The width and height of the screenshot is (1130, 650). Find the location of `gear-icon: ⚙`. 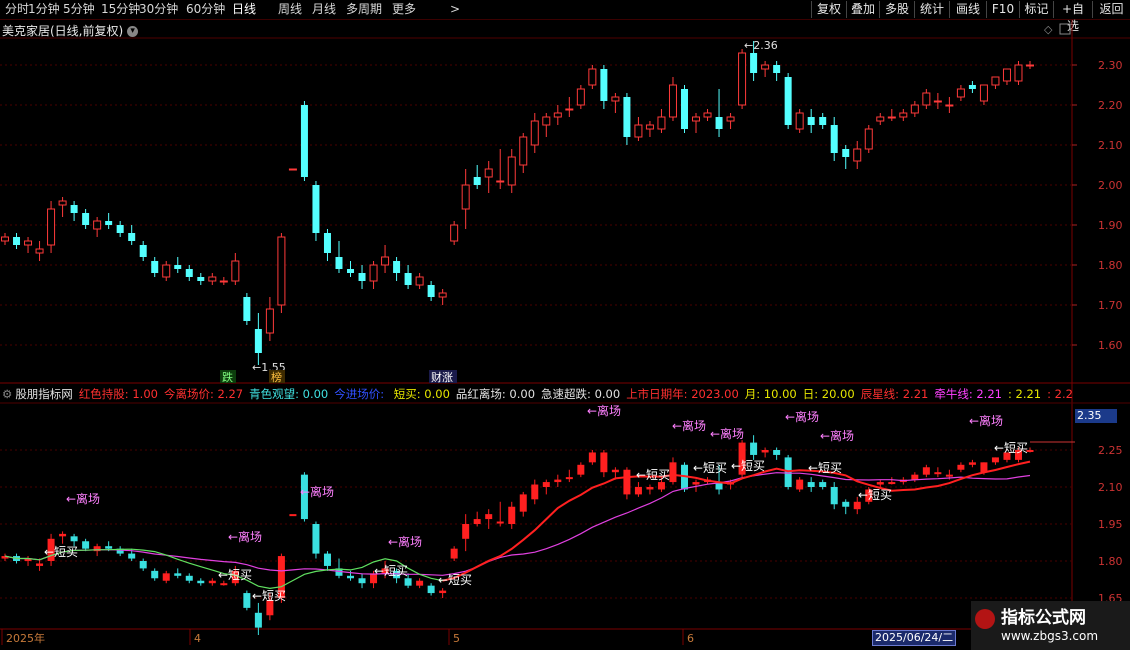

gear-icon: ⚙ is located at coordinates (7, 394).